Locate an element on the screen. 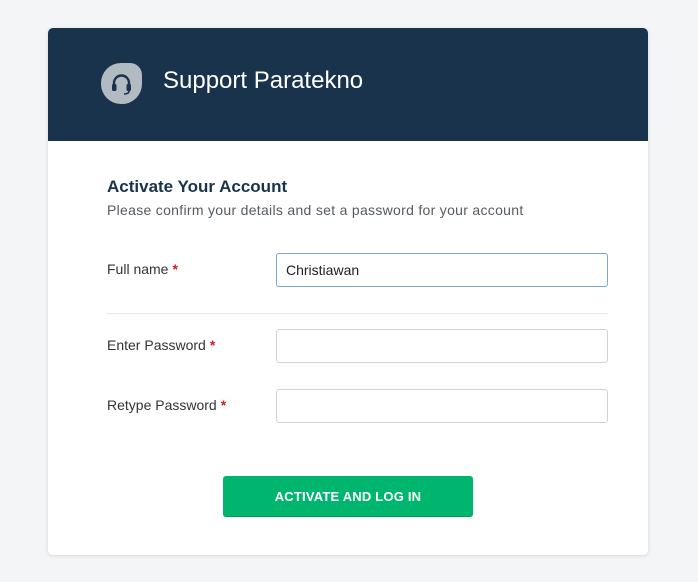  retype-password-label: Retype Password * is located at coordinates (166, 405).